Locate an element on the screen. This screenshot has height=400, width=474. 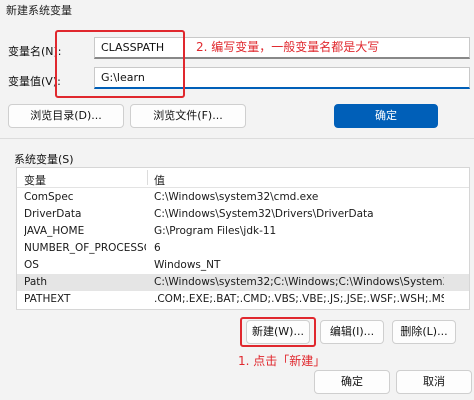
row-value: Windows_NT is located at coordinates (187, 265).